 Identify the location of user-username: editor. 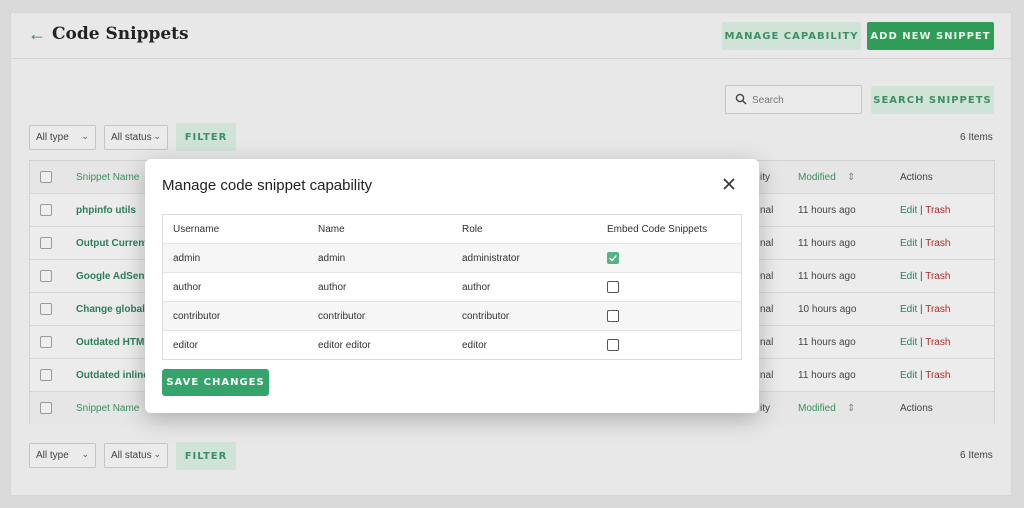
(186, 345).